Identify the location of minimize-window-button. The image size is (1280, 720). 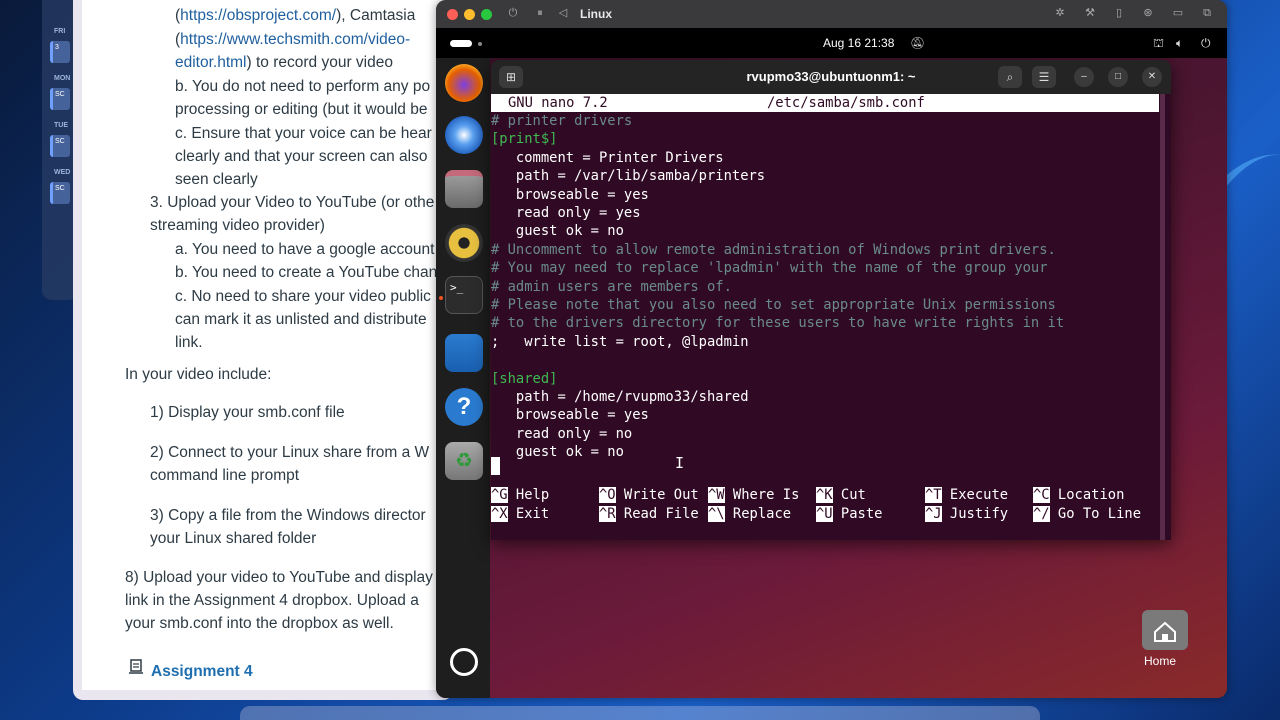
(469, 14).